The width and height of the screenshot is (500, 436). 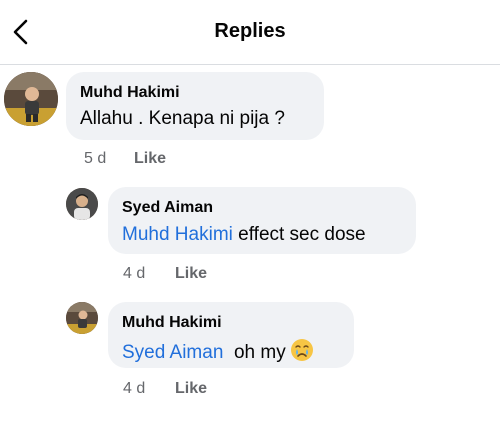 I want to click on comment-text: Allahu . Kenapa ni pija ?, so click(x=182, y=118).